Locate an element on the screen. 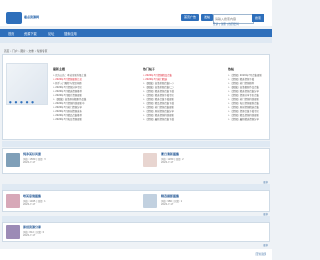 The width and height of the screenshot is (320, 260). nav-item-home: 首页 is located at coordinates (11, 33).